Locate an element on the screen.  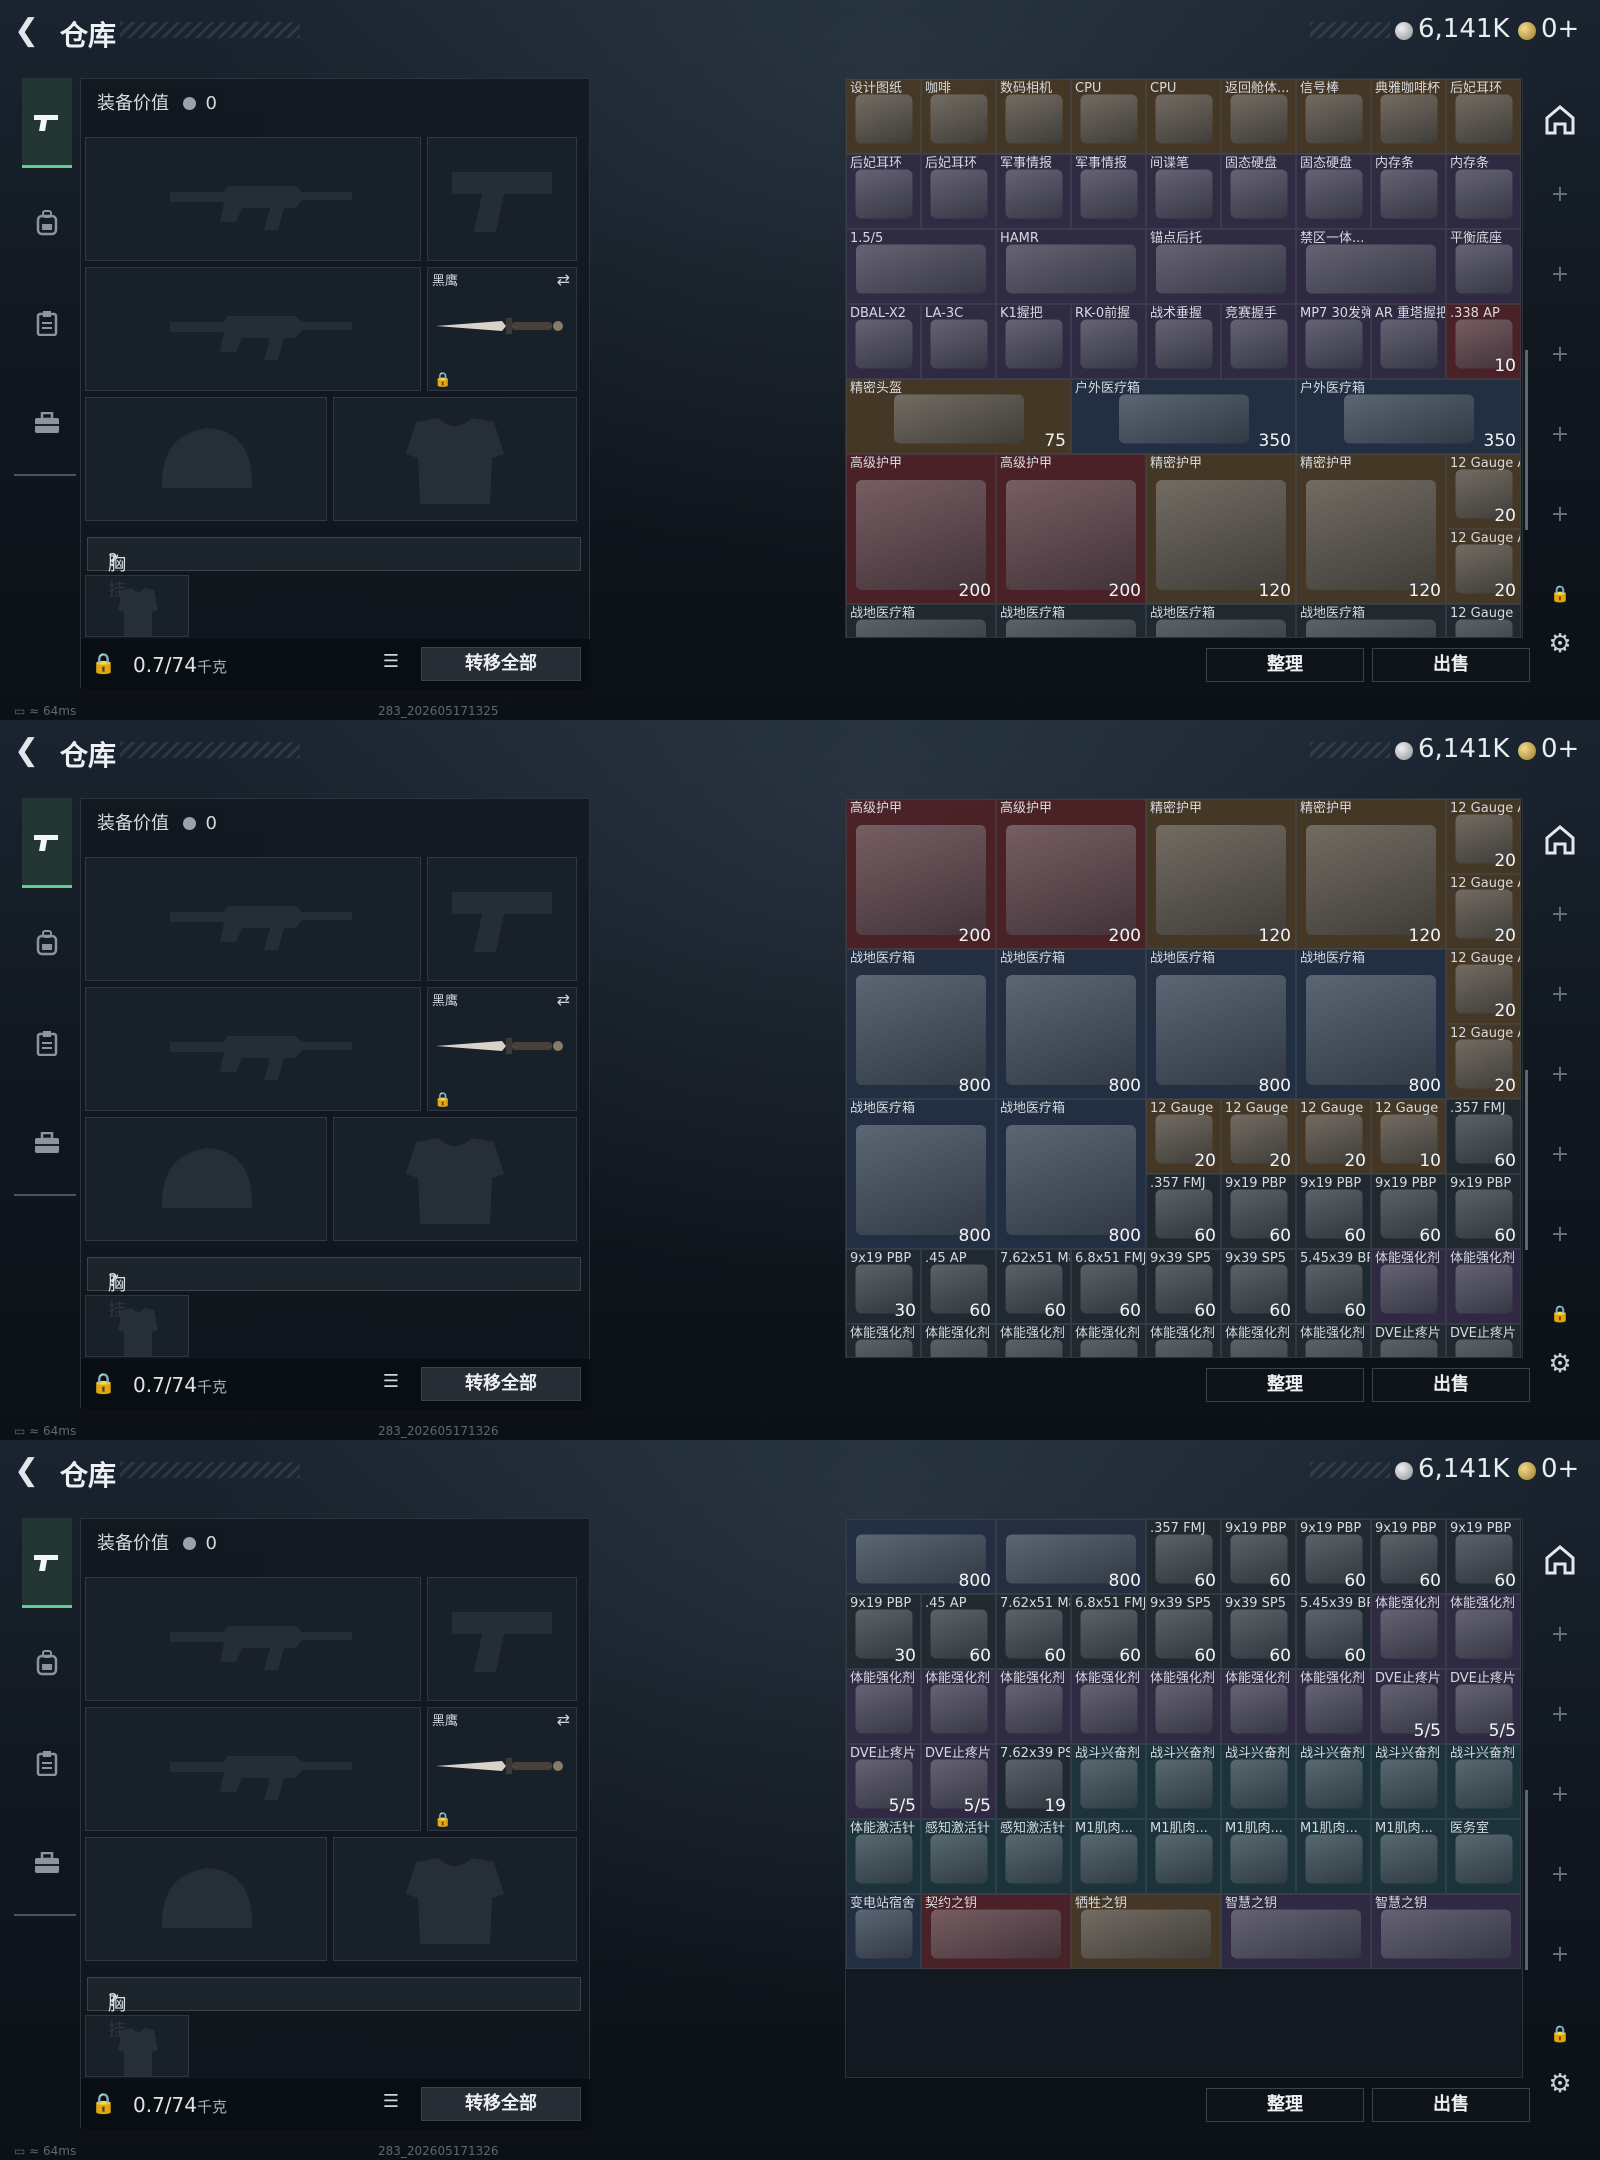
inventory-item: 户外医疗箱 350 is located at coordinates (1183, 416).